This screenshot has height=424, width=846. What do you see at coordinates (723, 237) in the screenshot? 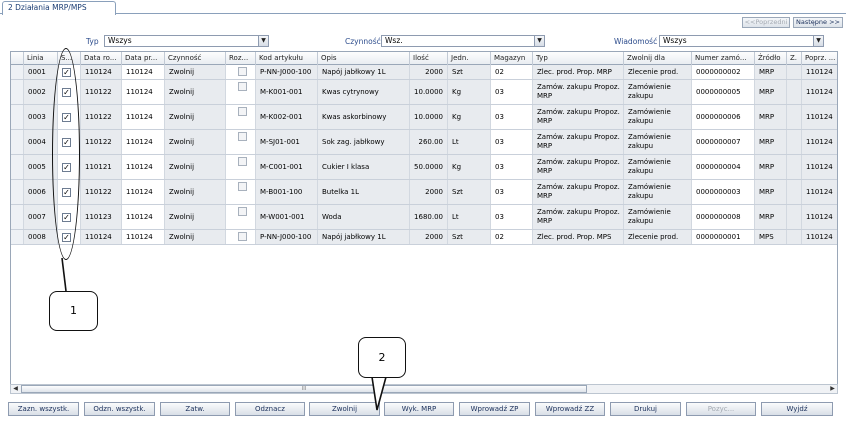
I see `table-cell-numer: 0000000001` at bounding box center [723, 237].